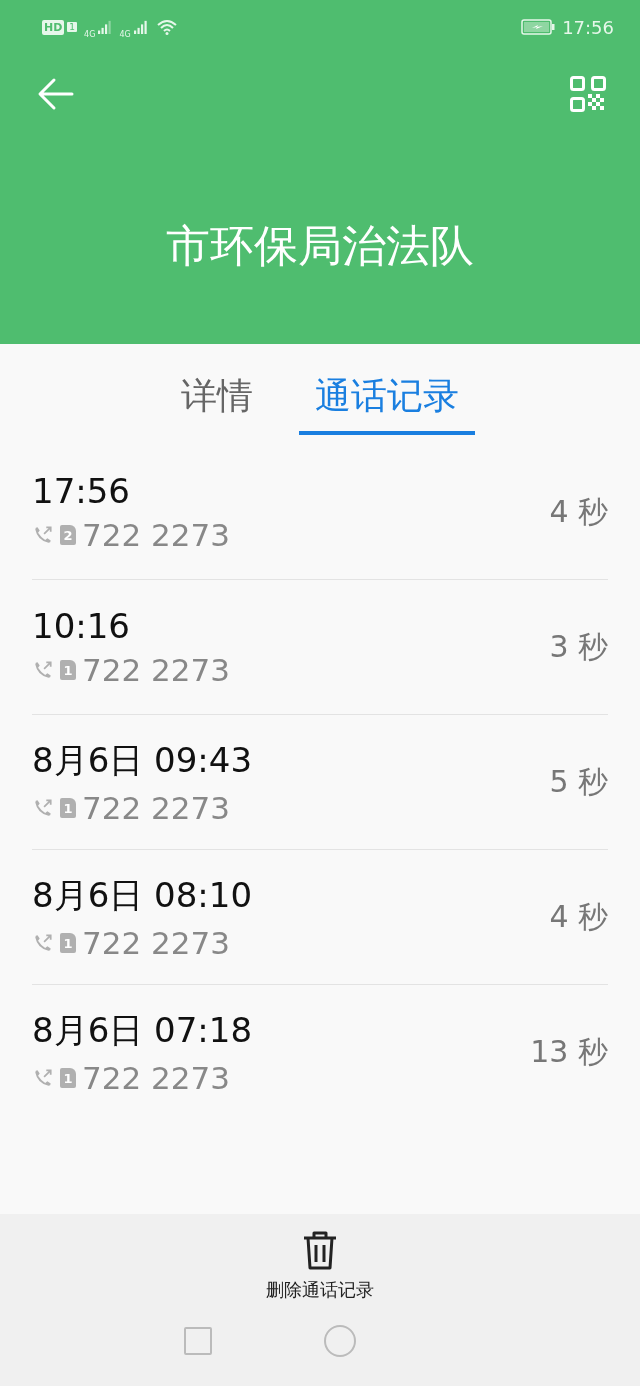 Image resolution: width=640 pixels, height=1386 pixels. I want to click on trash-icon, so click(320, 1250).